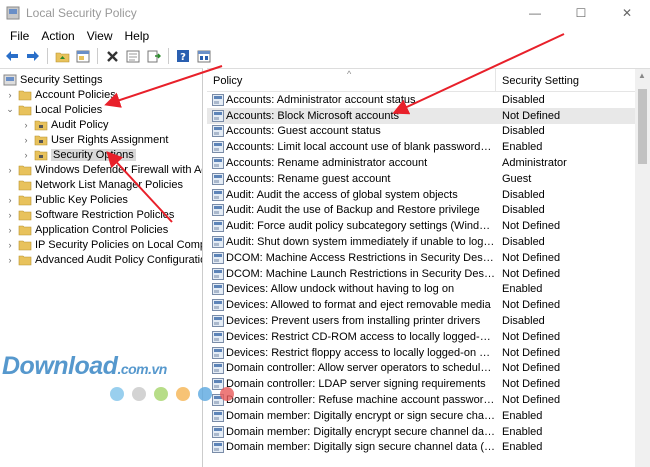 The width and height of the screenshot is (650, 467). What do you see at coordinates (154, 56) in the screenshot?
I see `export-icon` at bounding box center [154, 56].